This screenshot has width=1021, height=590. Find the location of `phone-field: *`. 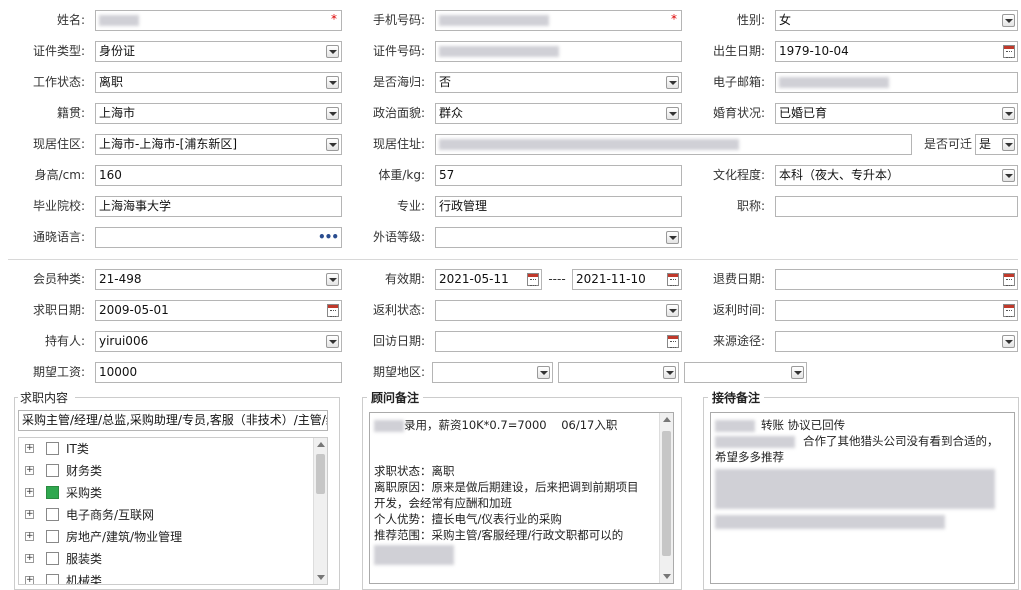

phone-field: * is located at coordinates (558, 20).